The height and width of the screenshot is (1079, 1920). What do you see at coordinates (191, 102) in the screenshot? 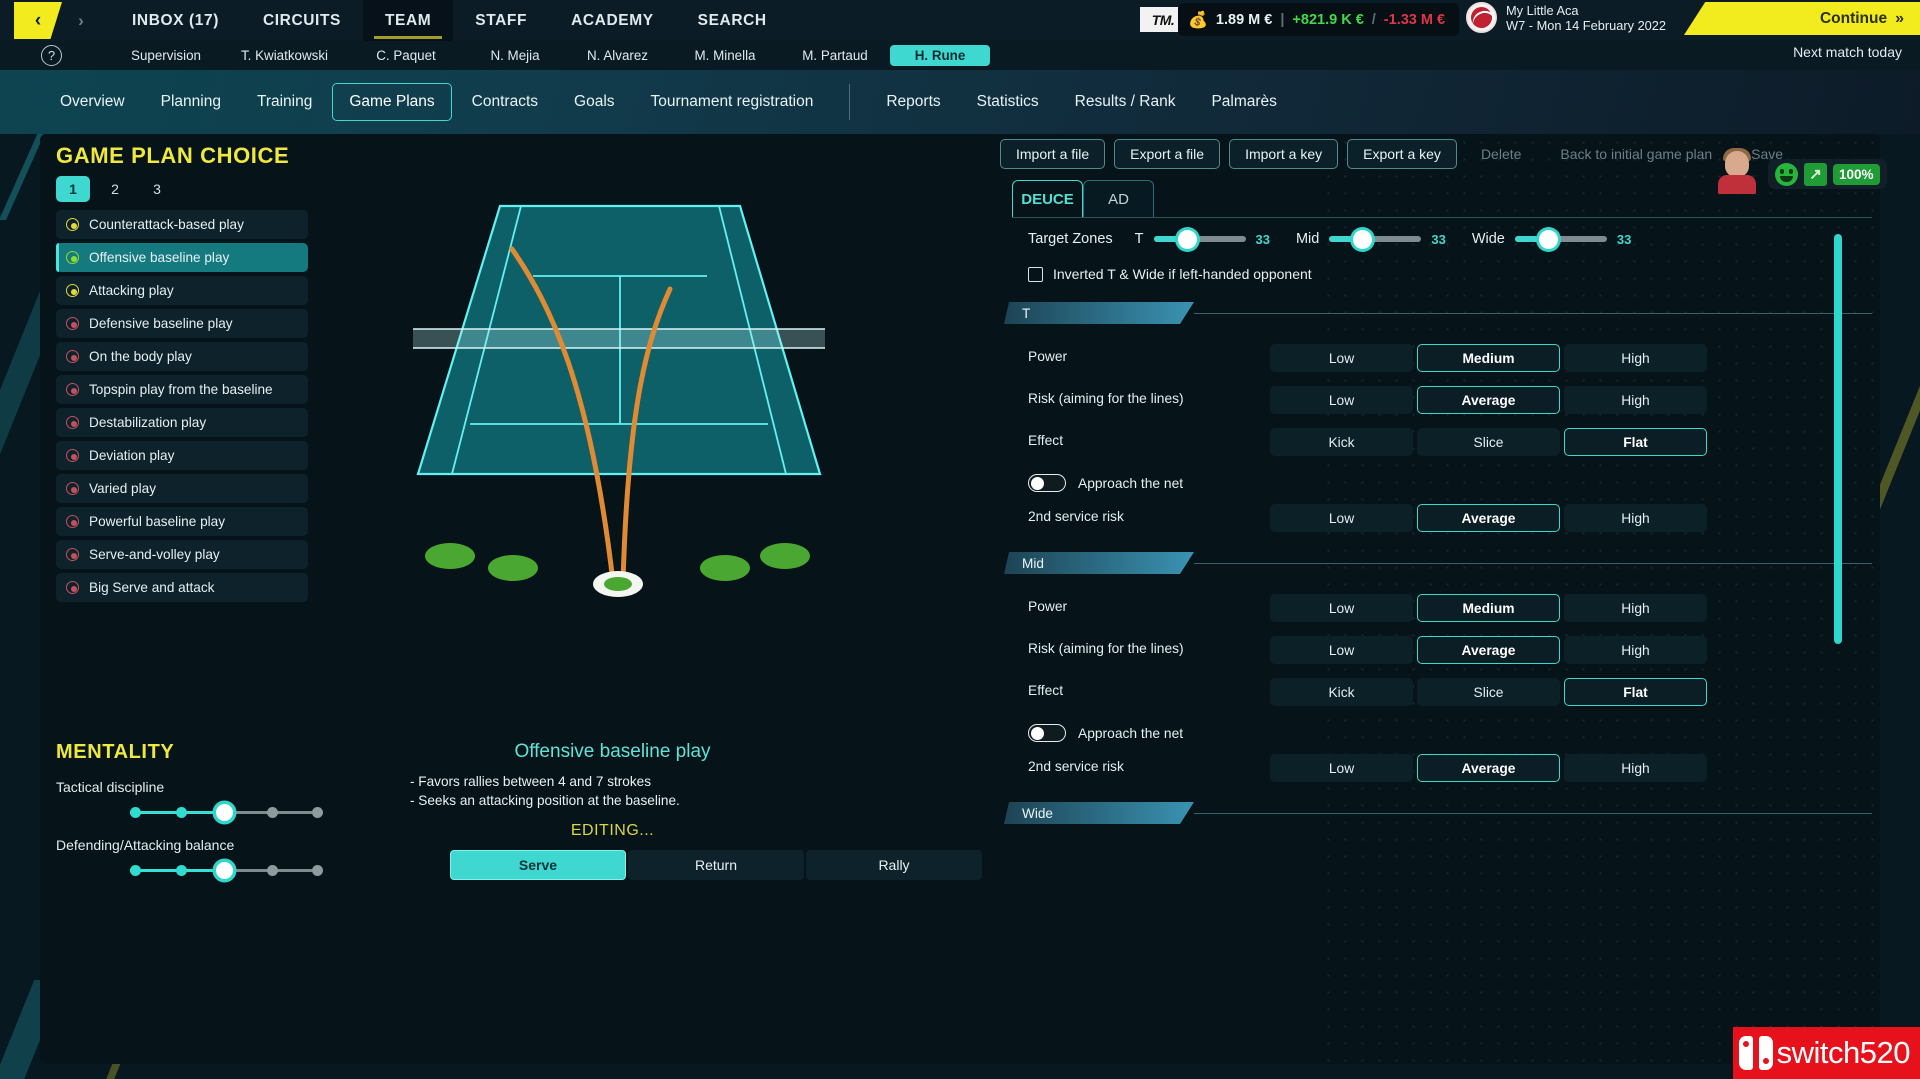
I see `tab-planning: Planning` at bounding box center [191, 102].